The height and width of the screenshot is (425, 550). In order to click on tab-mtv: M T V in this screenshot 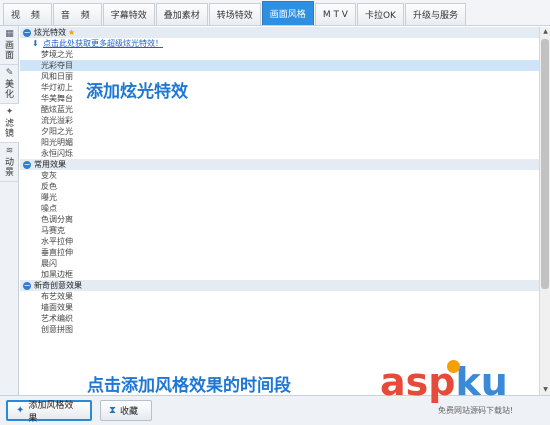, I will do `click(335, 14)`.